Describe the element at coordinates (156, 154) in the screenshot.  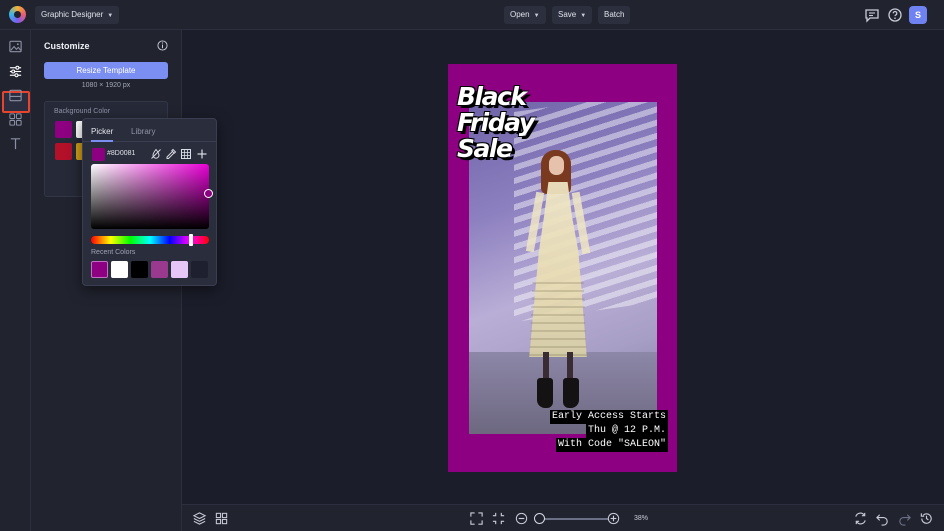
I see `no-color-icon` at that location.